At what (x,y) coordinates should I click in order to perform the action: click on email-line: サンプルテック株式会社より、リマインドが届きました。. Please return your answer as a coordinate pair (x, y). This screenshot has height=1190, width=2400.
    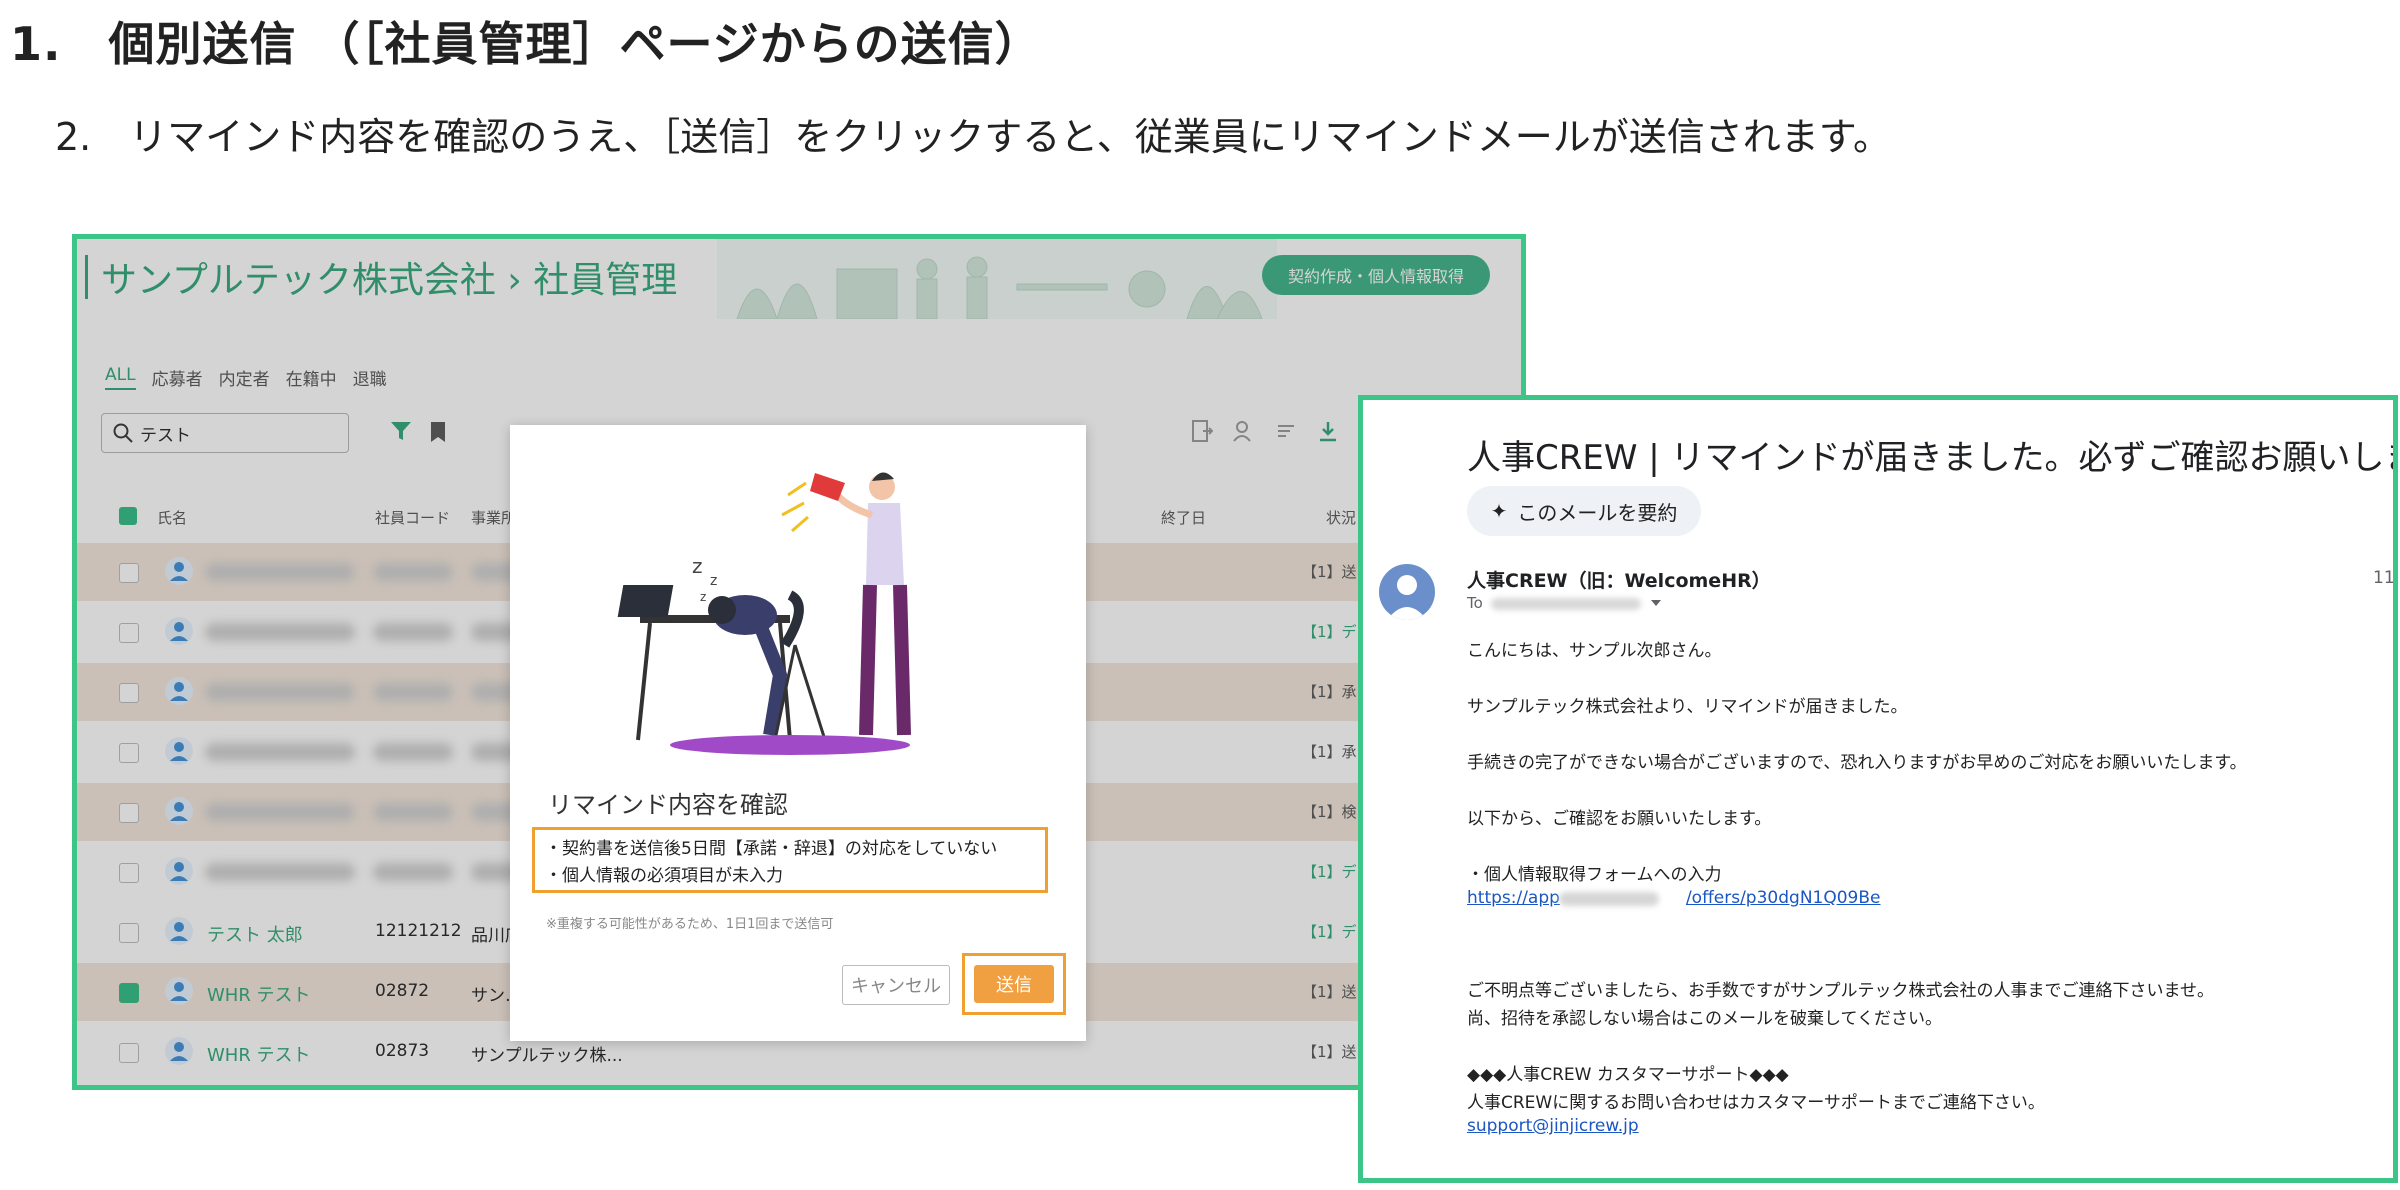
    Looking at the image, I should click on (1687, 707).